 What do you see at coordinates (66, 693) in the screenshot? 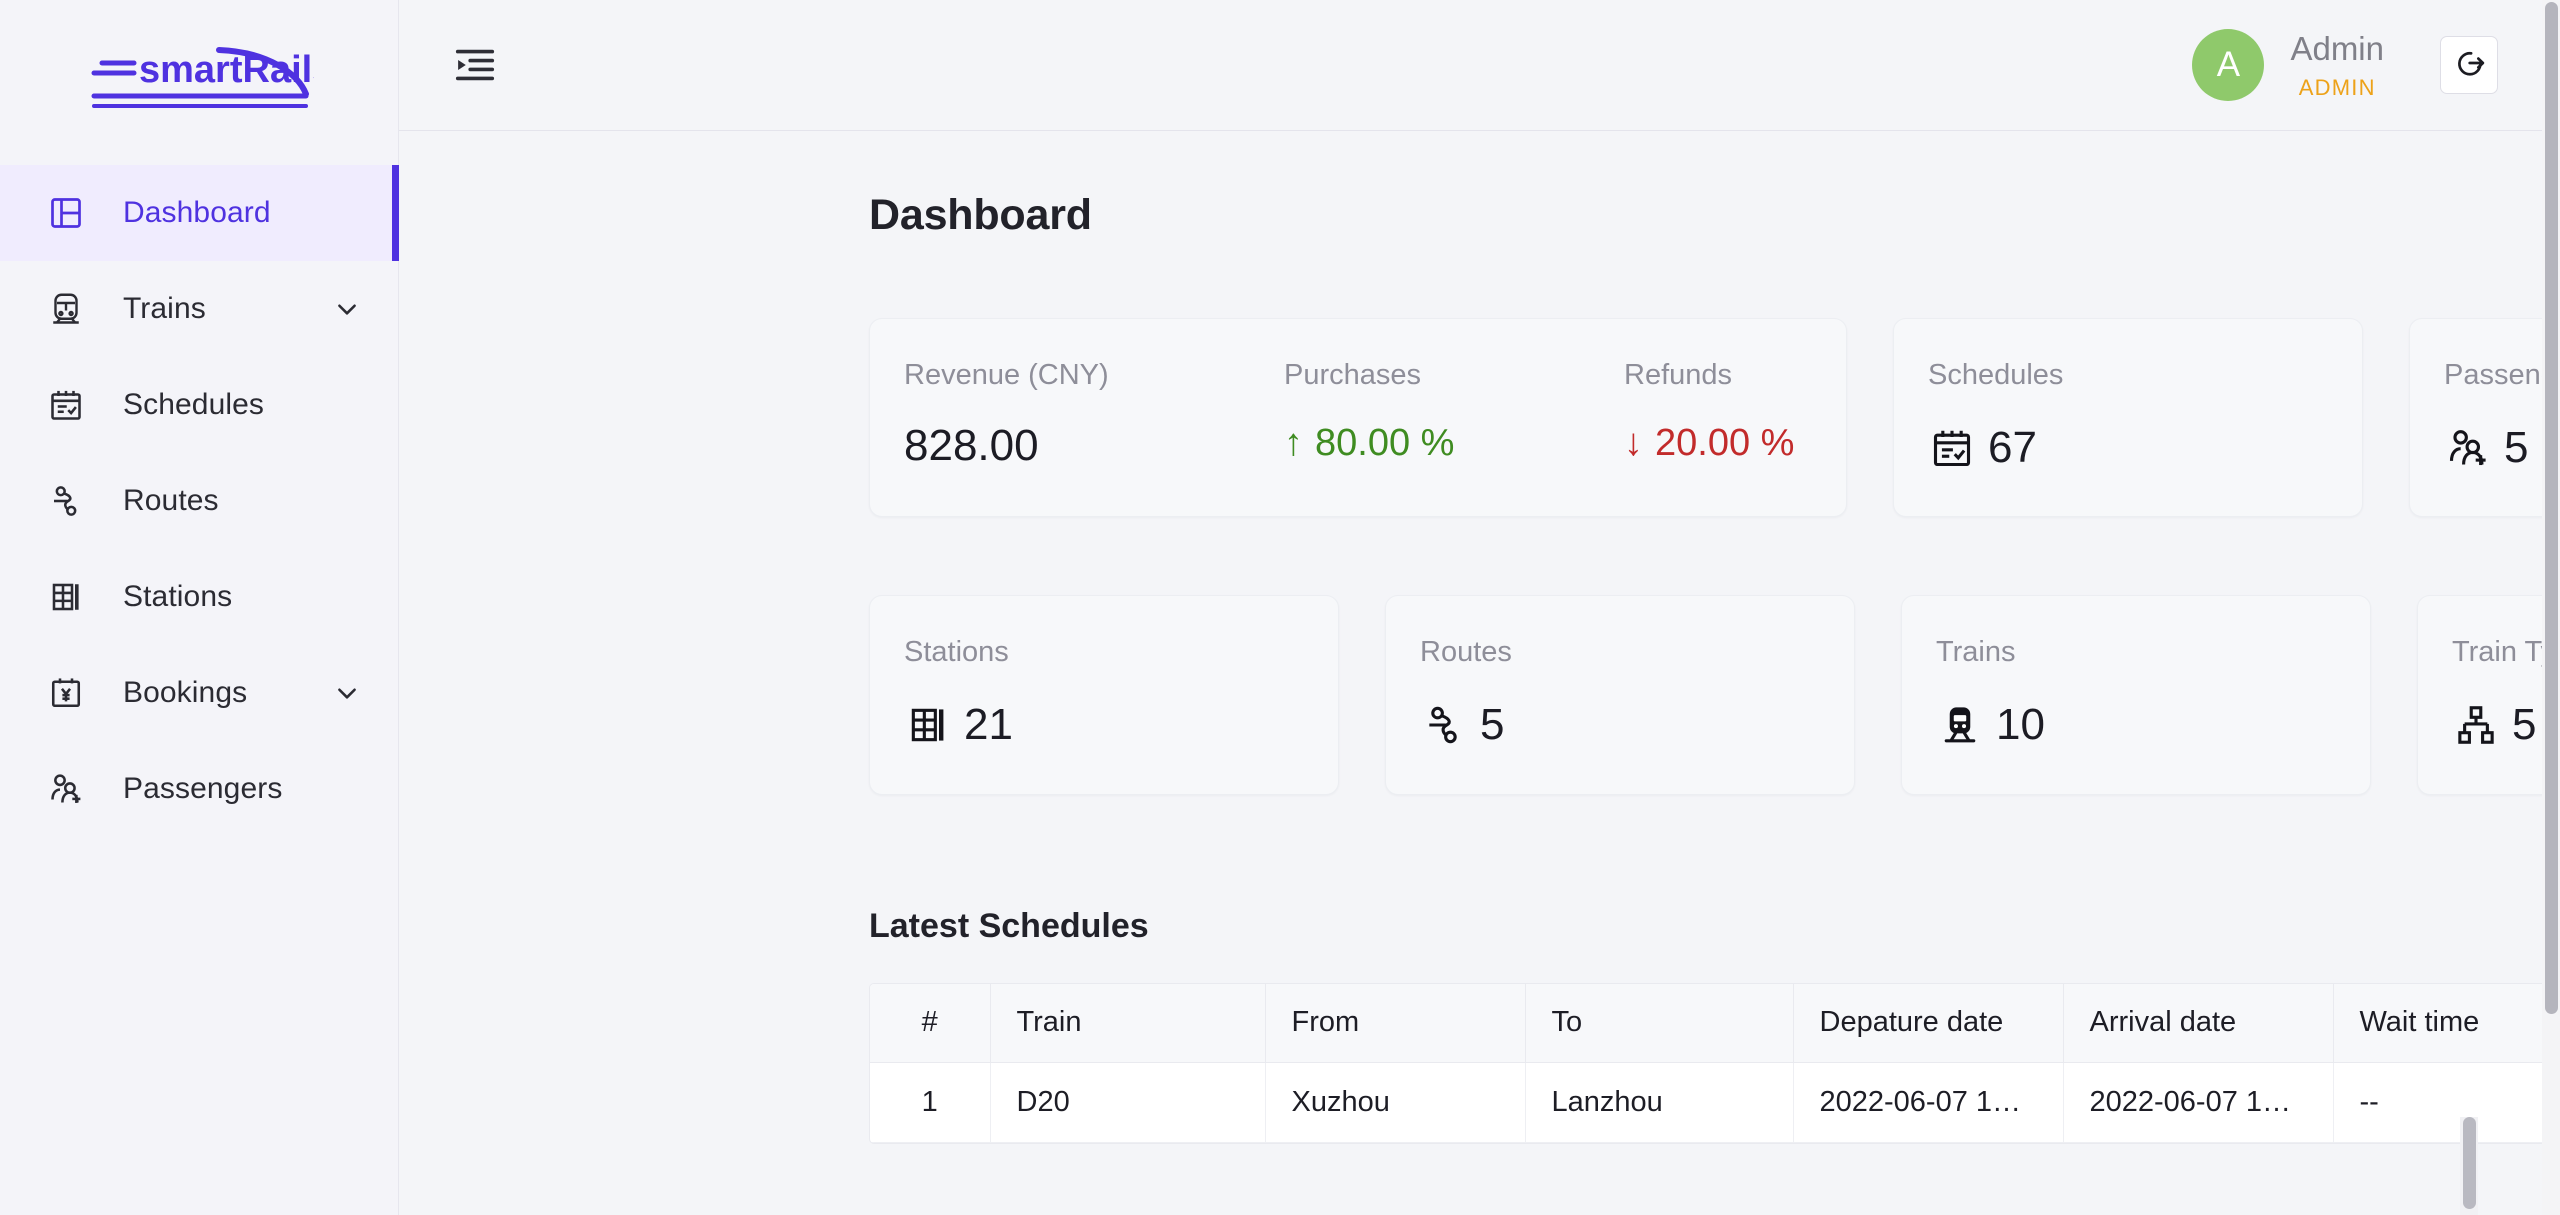
I see `calendar-yen-icon` at bounding box center [66, 693].